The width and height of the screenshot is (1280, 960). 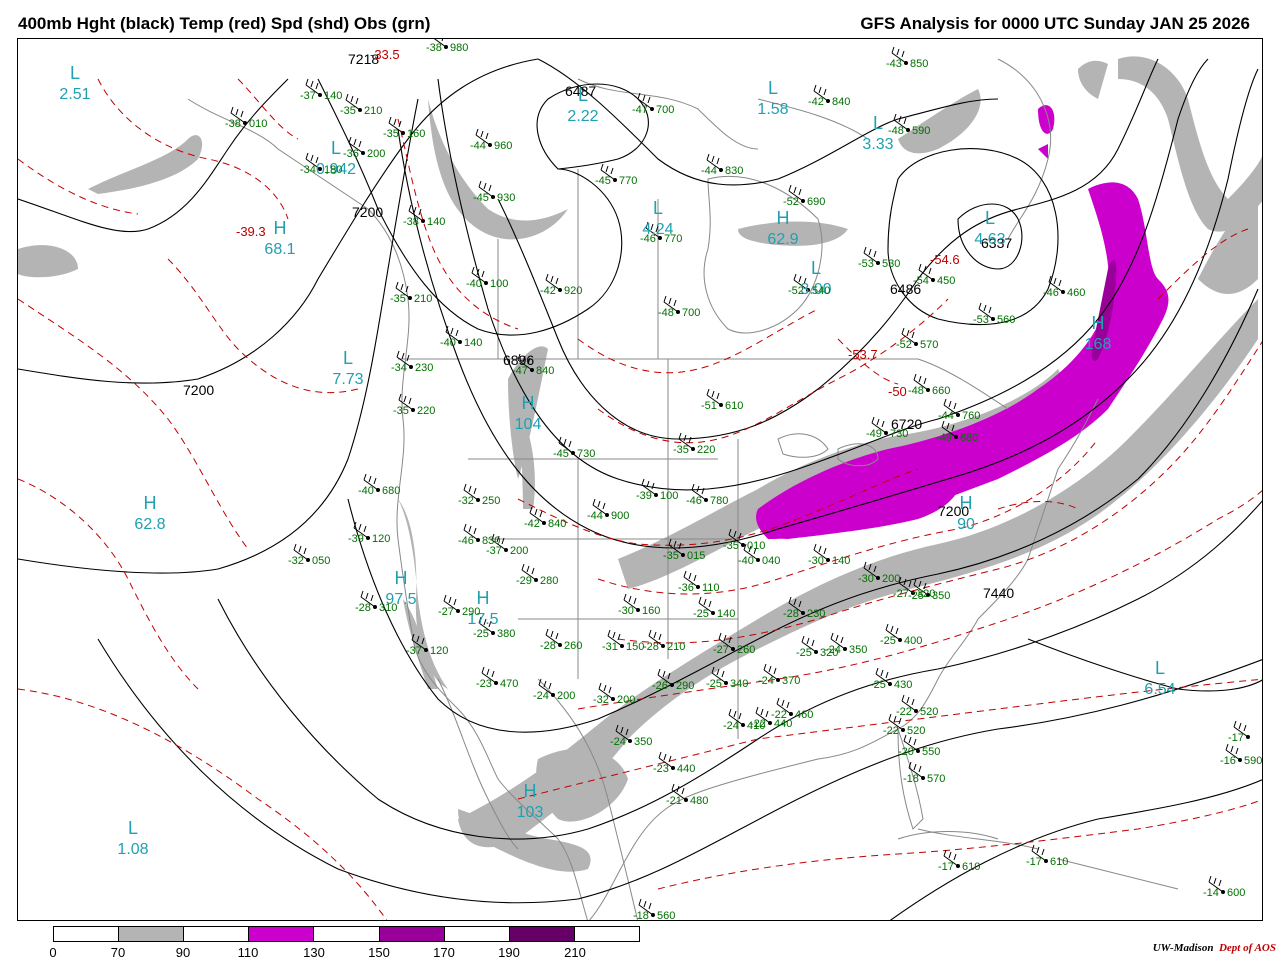 What do you see at coordinates (1034, 862) in the screenshot?
I see `obs-temperature-92: -17` at bounding box center [1034, 862].